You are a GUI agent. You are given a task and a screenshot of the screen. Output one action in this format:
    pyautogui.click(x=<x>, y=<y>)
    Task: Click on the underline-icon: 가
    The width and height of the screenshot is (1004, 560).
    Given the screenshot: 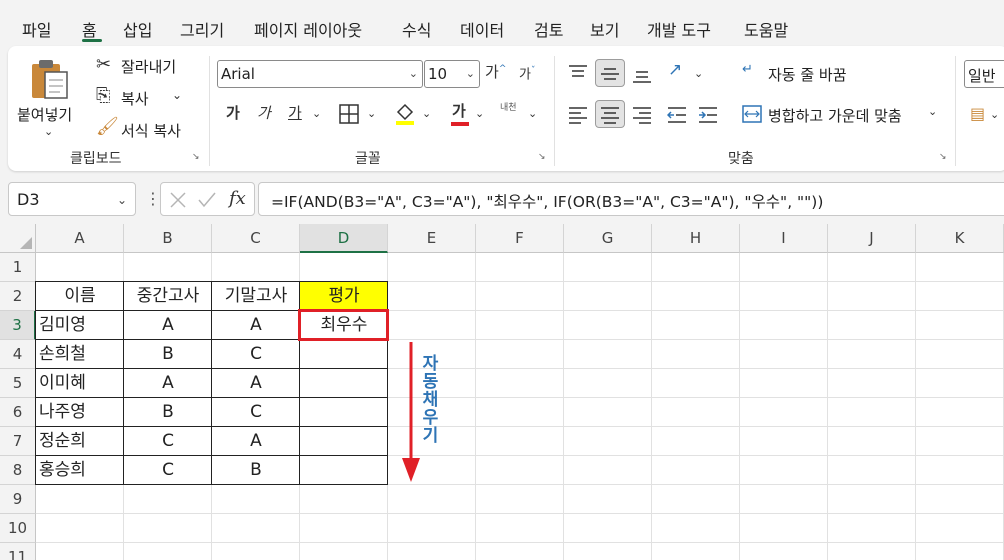 What is the action you would take?
    pyautogui.click(x=295, y=113)
    